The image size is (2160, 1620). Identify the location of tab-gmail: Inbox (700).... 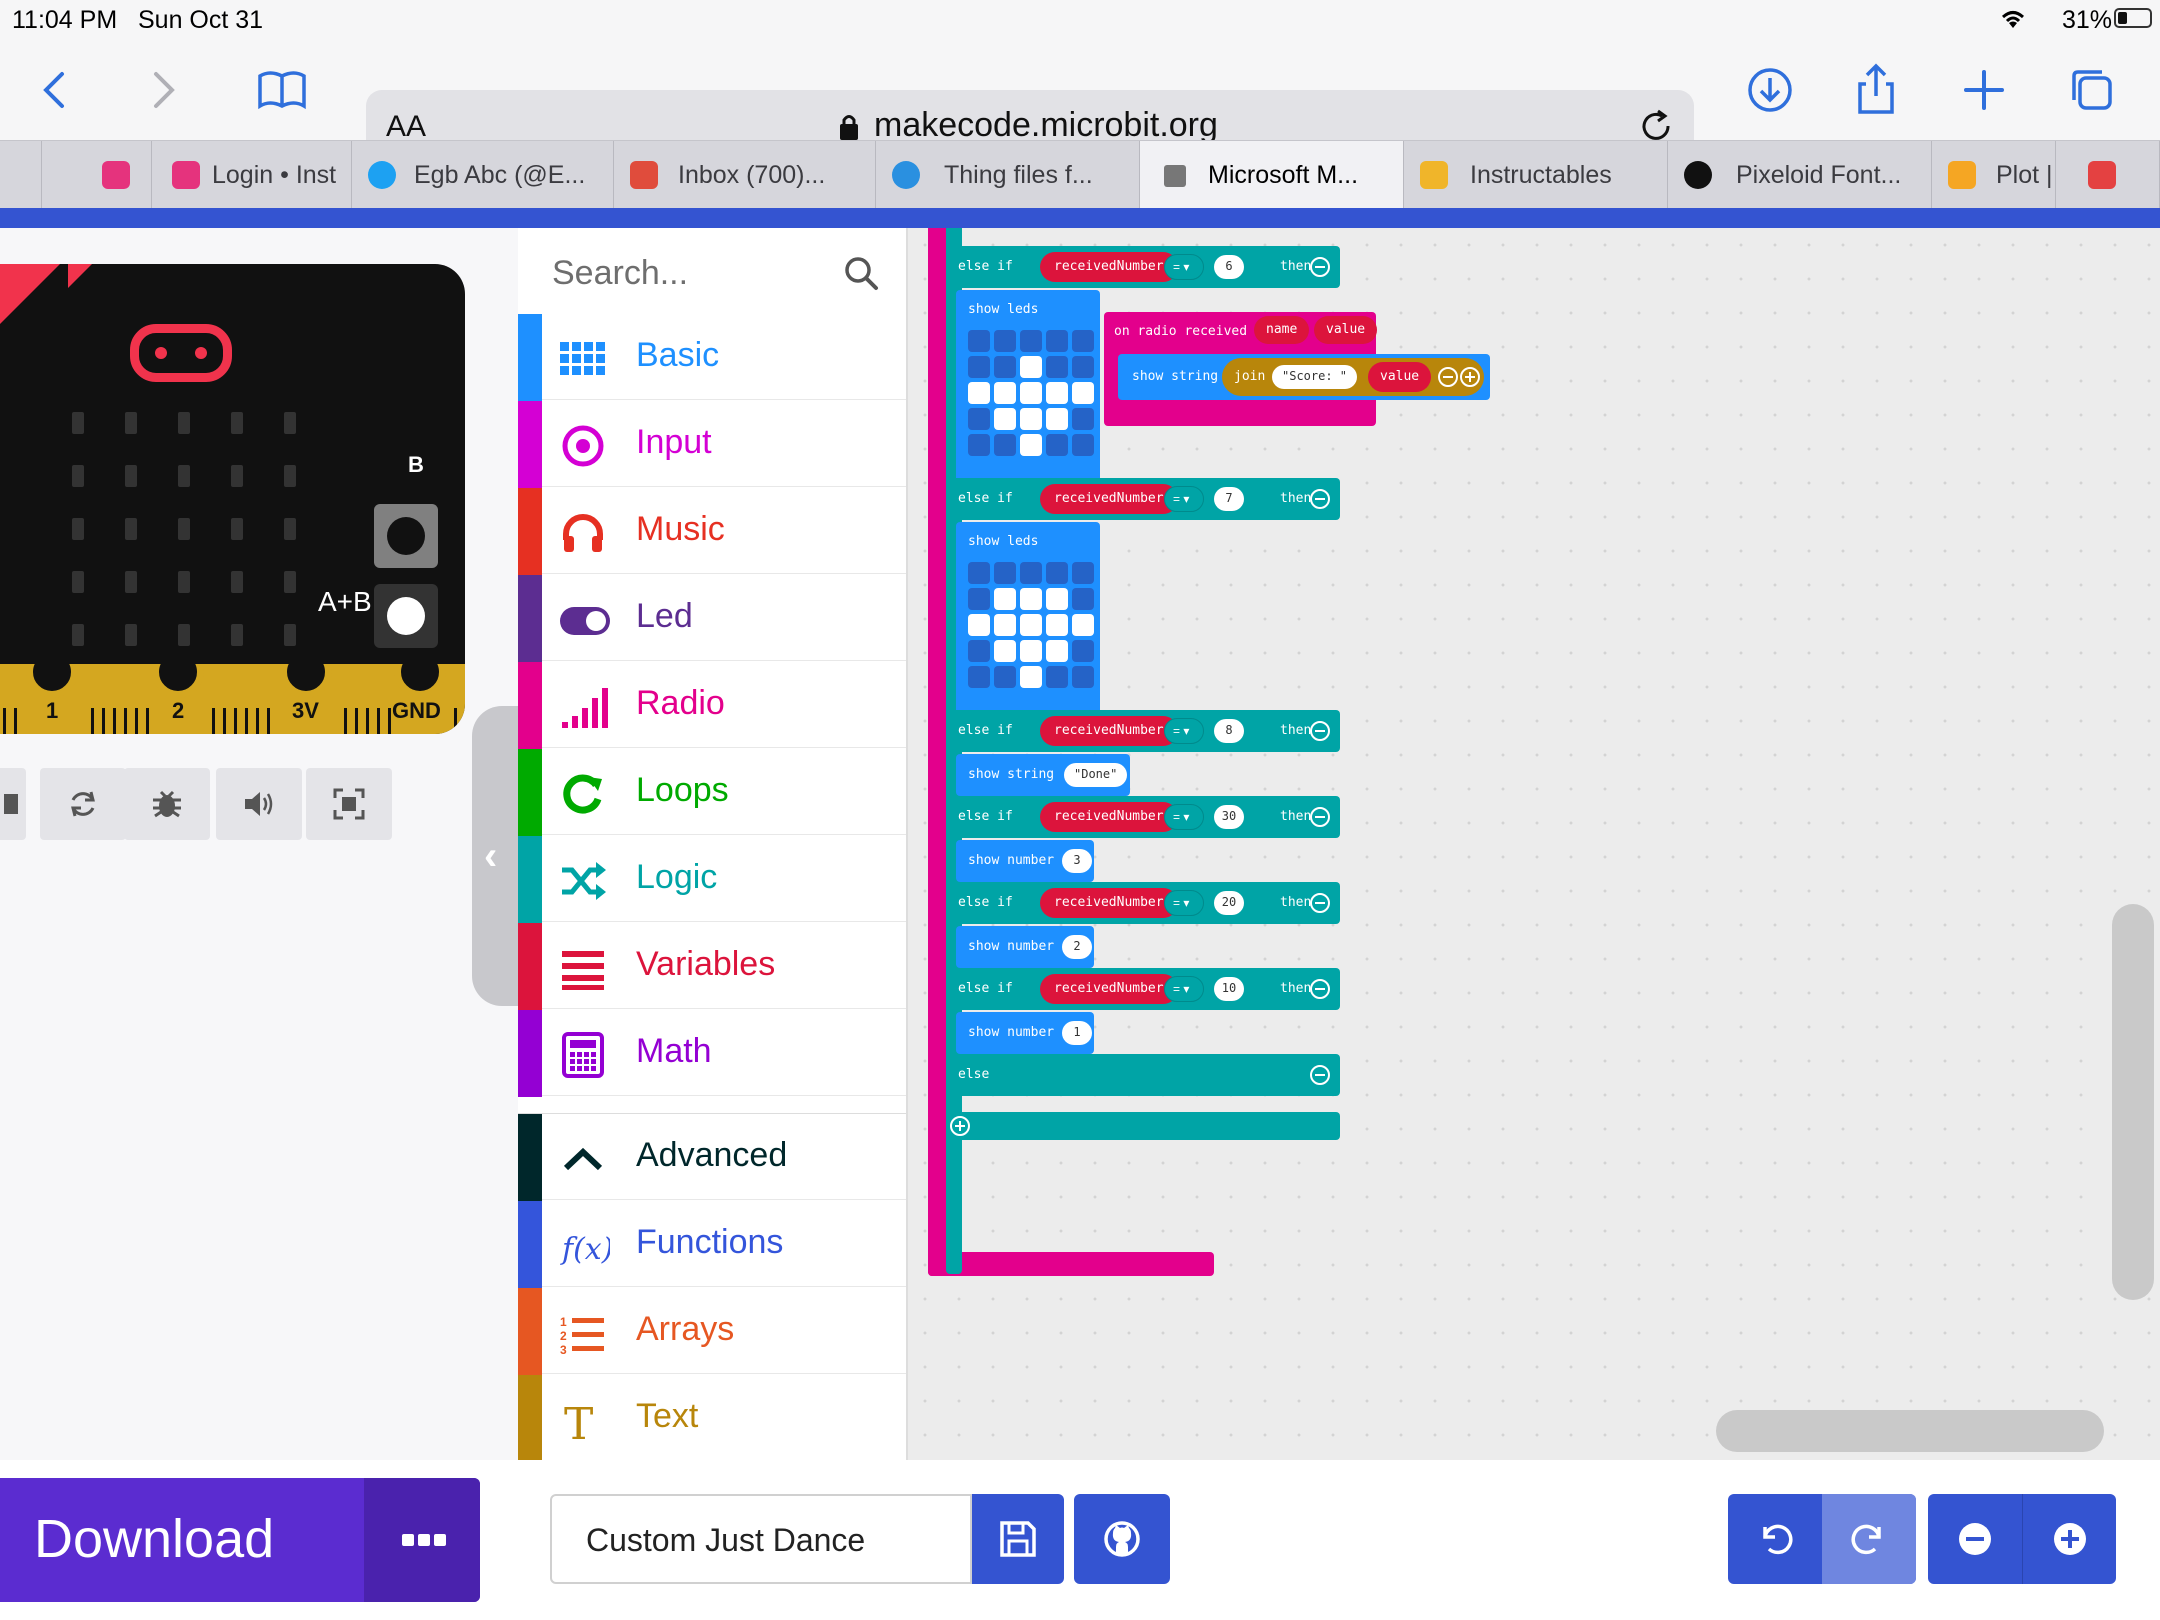
(745, 175).